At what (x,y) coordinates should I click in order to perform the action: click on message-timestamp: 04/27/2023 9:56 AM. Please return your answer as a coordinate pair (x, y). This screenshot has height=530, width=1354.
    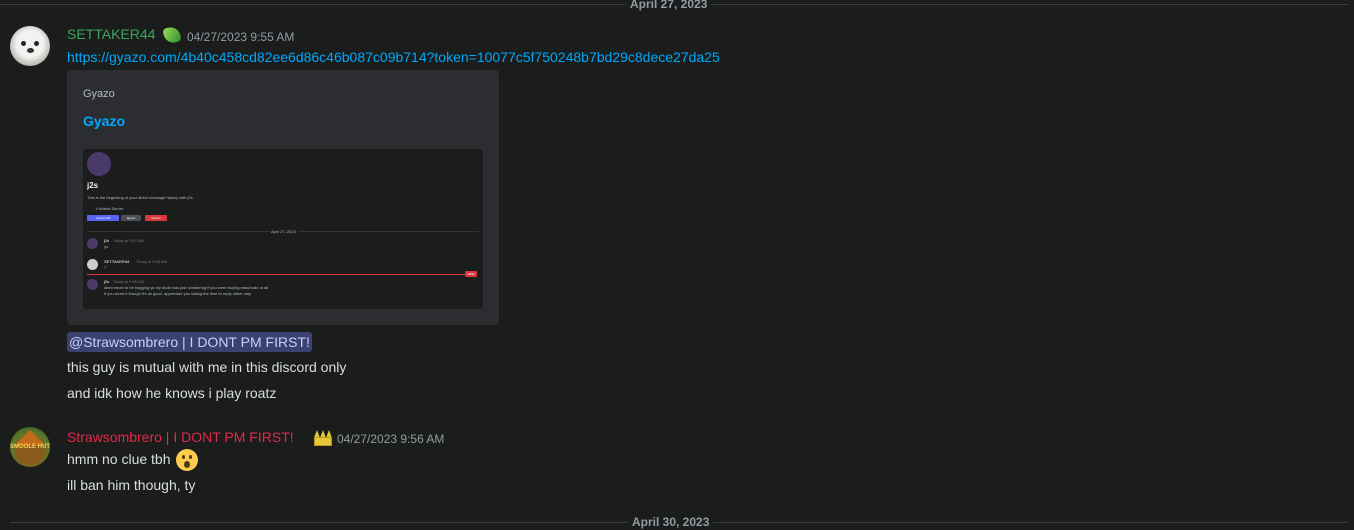
    Looking at the image, I should click on (391, 439).